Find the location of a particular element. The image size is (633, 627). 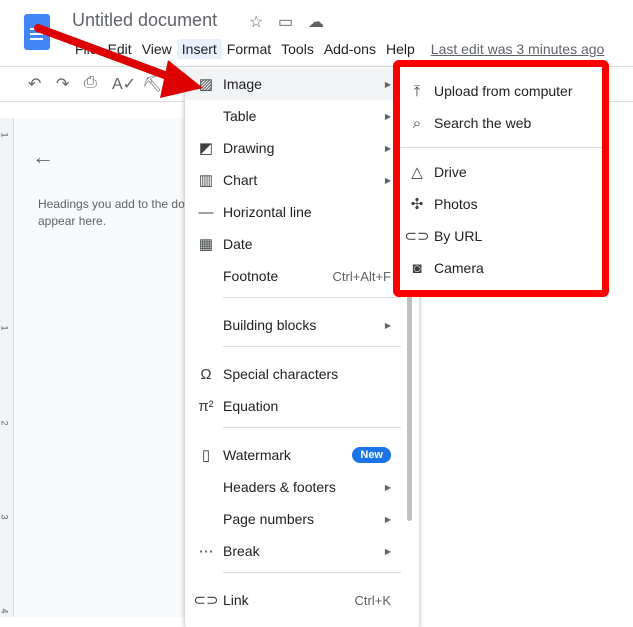

spellcheck-icon: A✓ is located at coordinates (124, 84).